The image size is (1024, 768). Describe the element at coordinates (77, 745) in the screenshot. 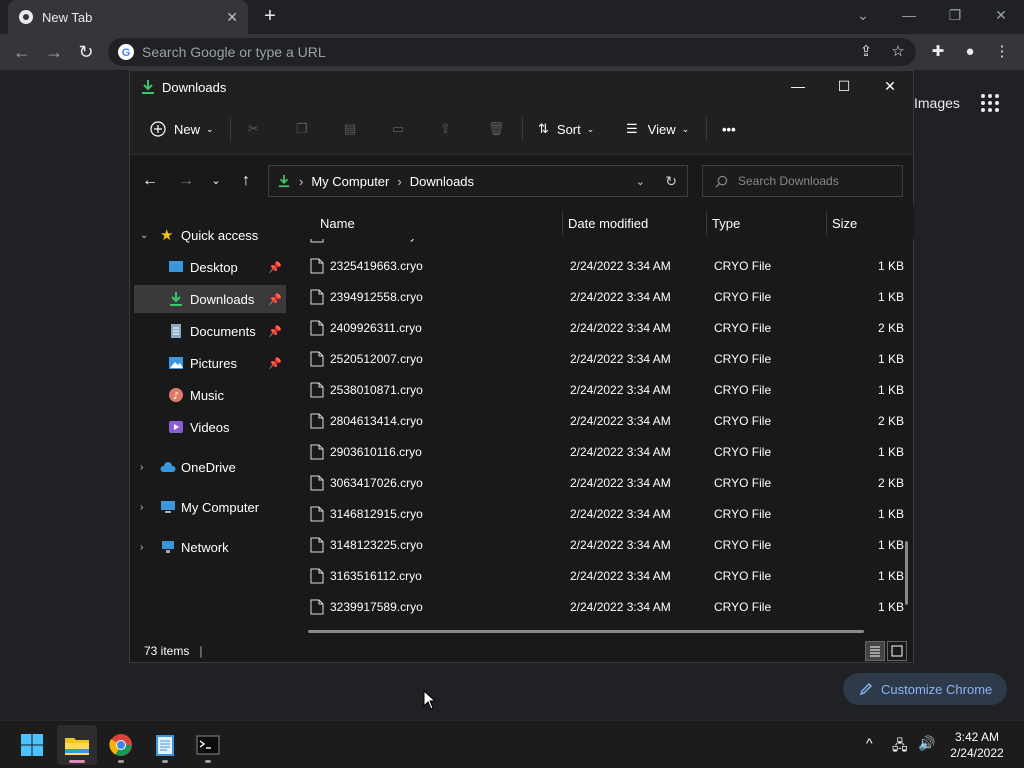

I see `taskbar-file-explorer` at that location.